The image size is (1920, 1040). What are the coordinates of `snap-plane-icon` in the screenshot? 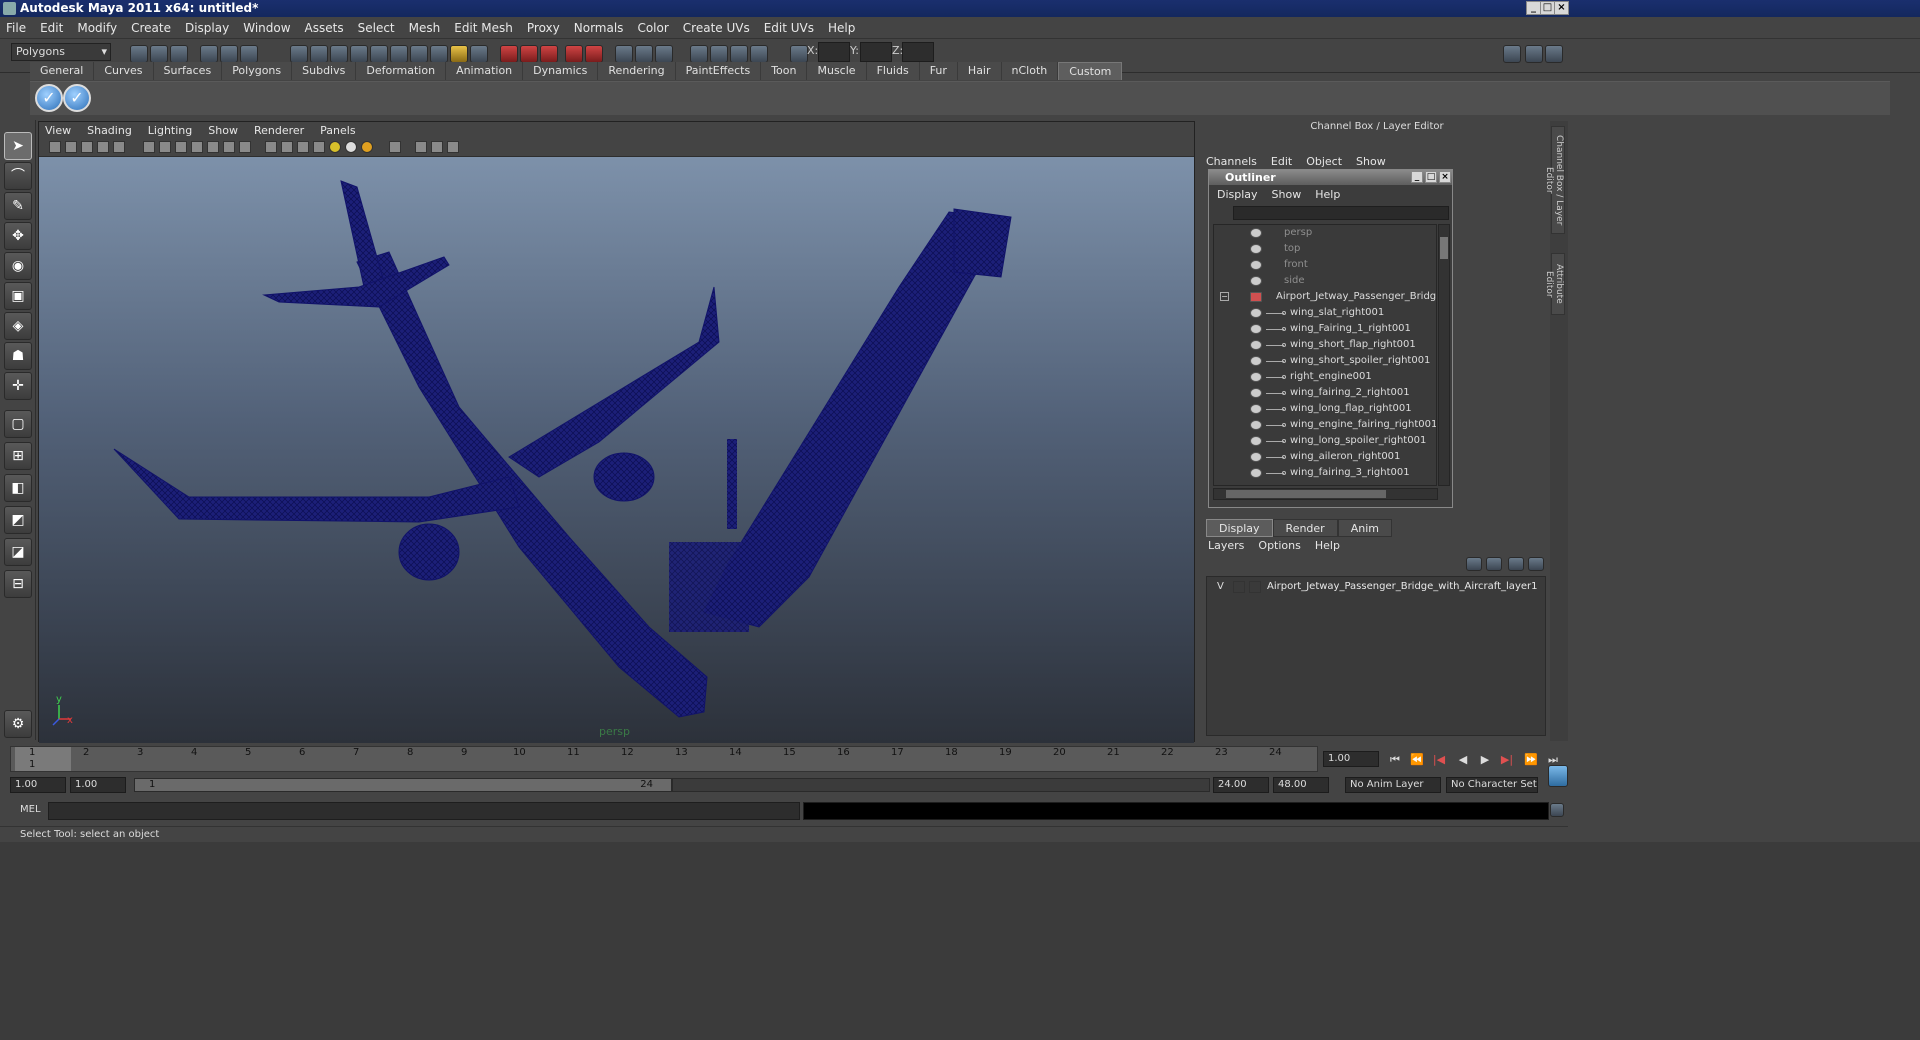 It's located at (359, 54).